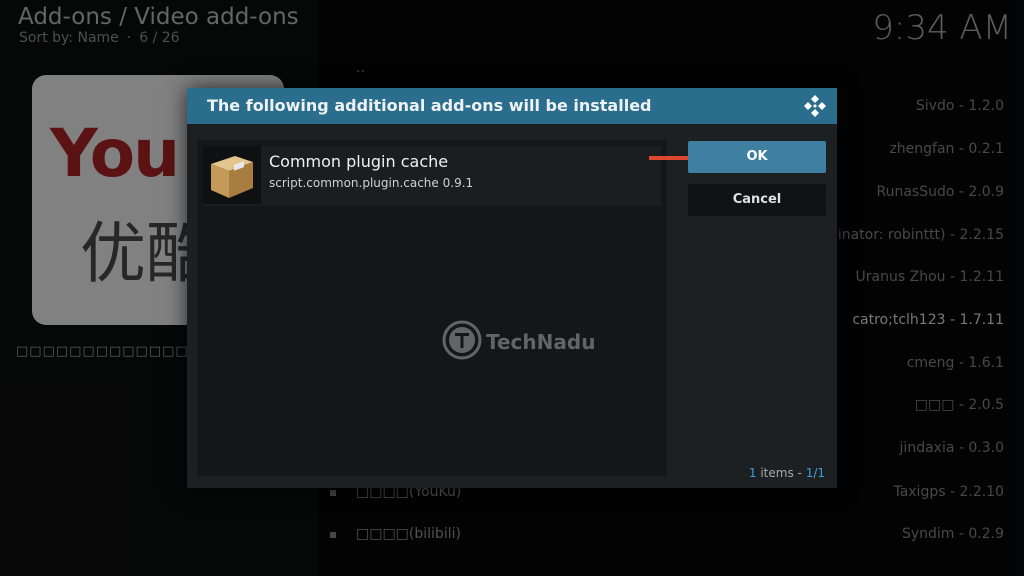 This screenshot has width=1024, height=576. I want to click on ok-button: OK, so click(757, 157).